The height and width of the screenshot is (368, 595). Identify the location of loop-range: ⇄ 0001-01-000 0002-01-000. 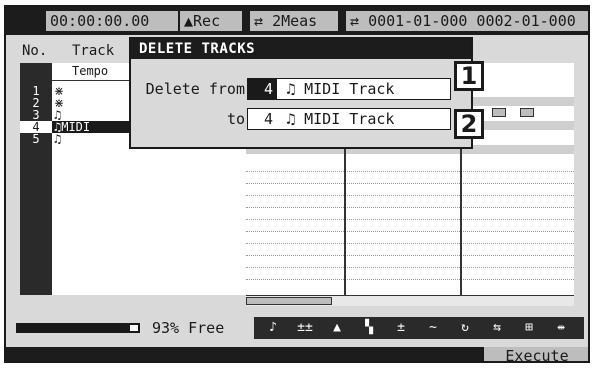
(467, 21).